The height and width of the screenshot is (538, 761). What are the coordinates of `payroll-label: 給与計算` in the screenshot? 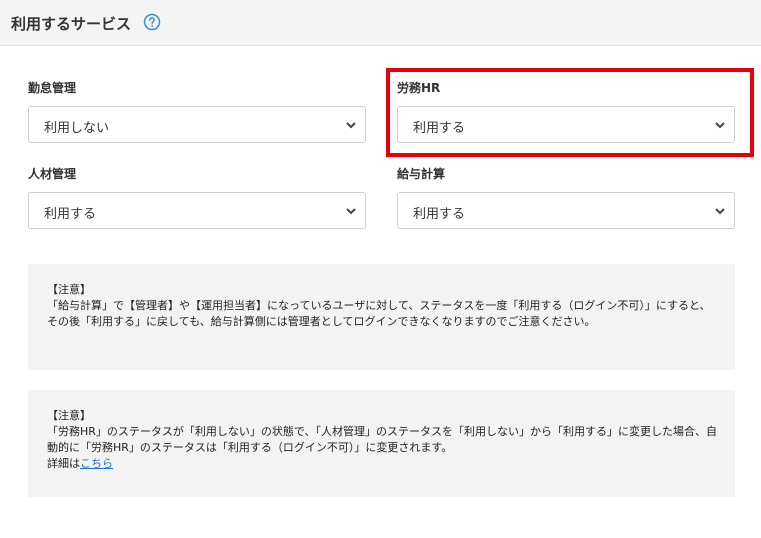 It's located at (421, 174).